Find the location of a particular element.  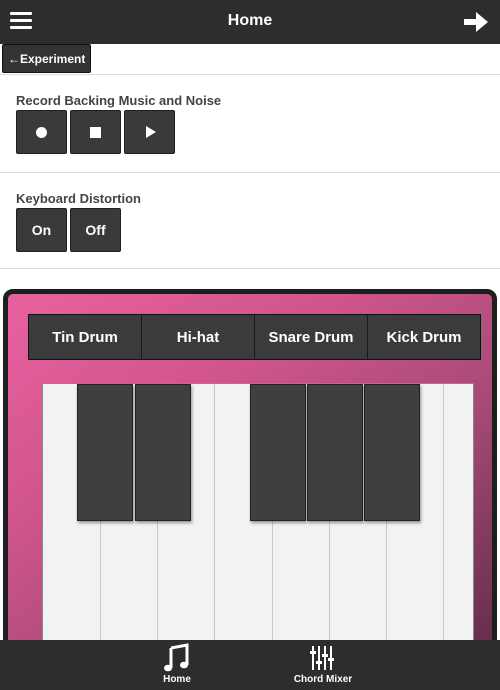

top-bar: Home is located at coordinates (250, 22).